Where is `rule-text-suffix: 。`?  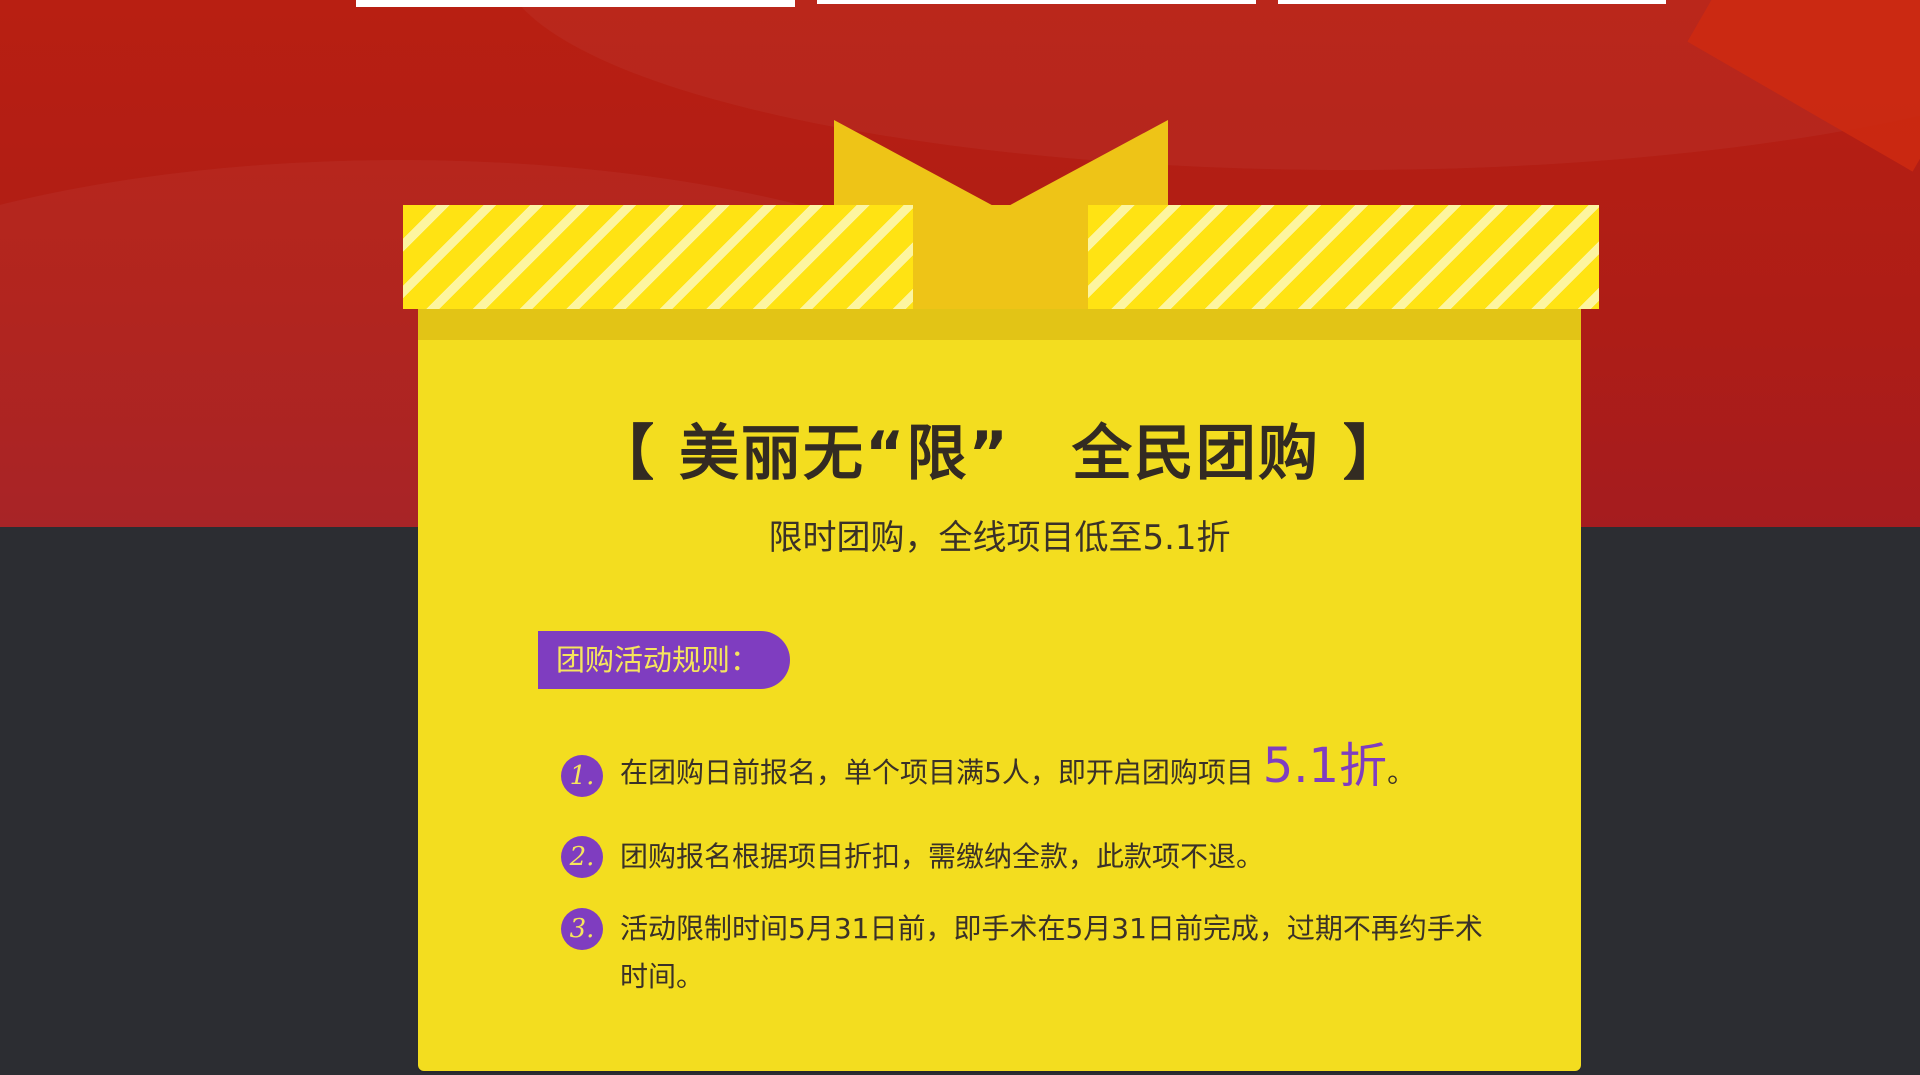
rule-text-suffix: 。 is located at coordinates (1401, 772).